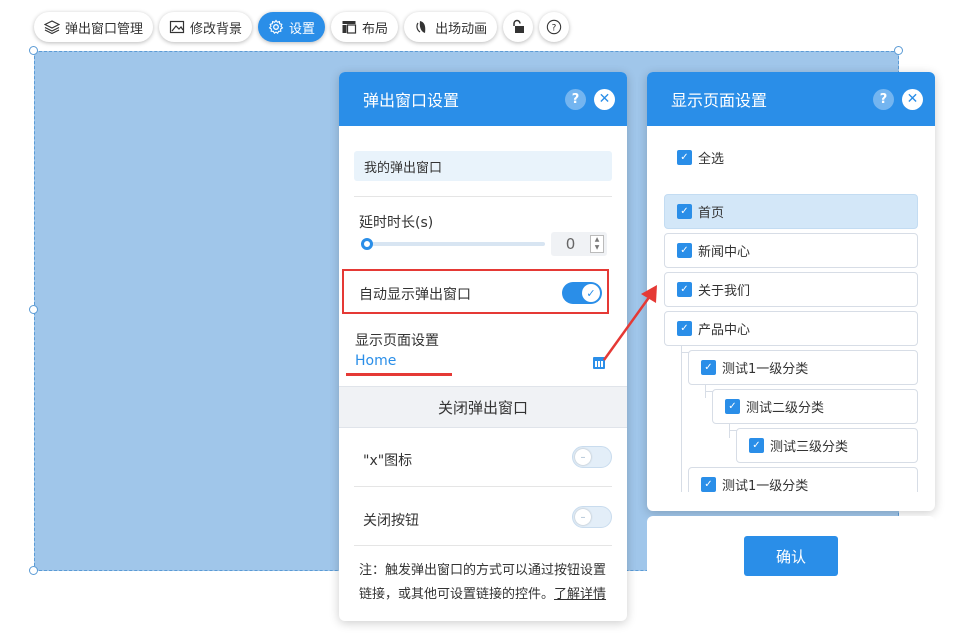 This screenshot has width=977, height=640. I want to click on popup-name-input, so click(483, 166).